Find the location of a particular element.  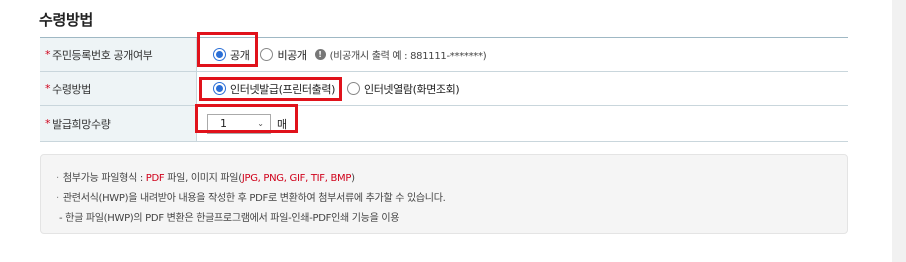

info-text: ) is located at coordinates (353, 178).